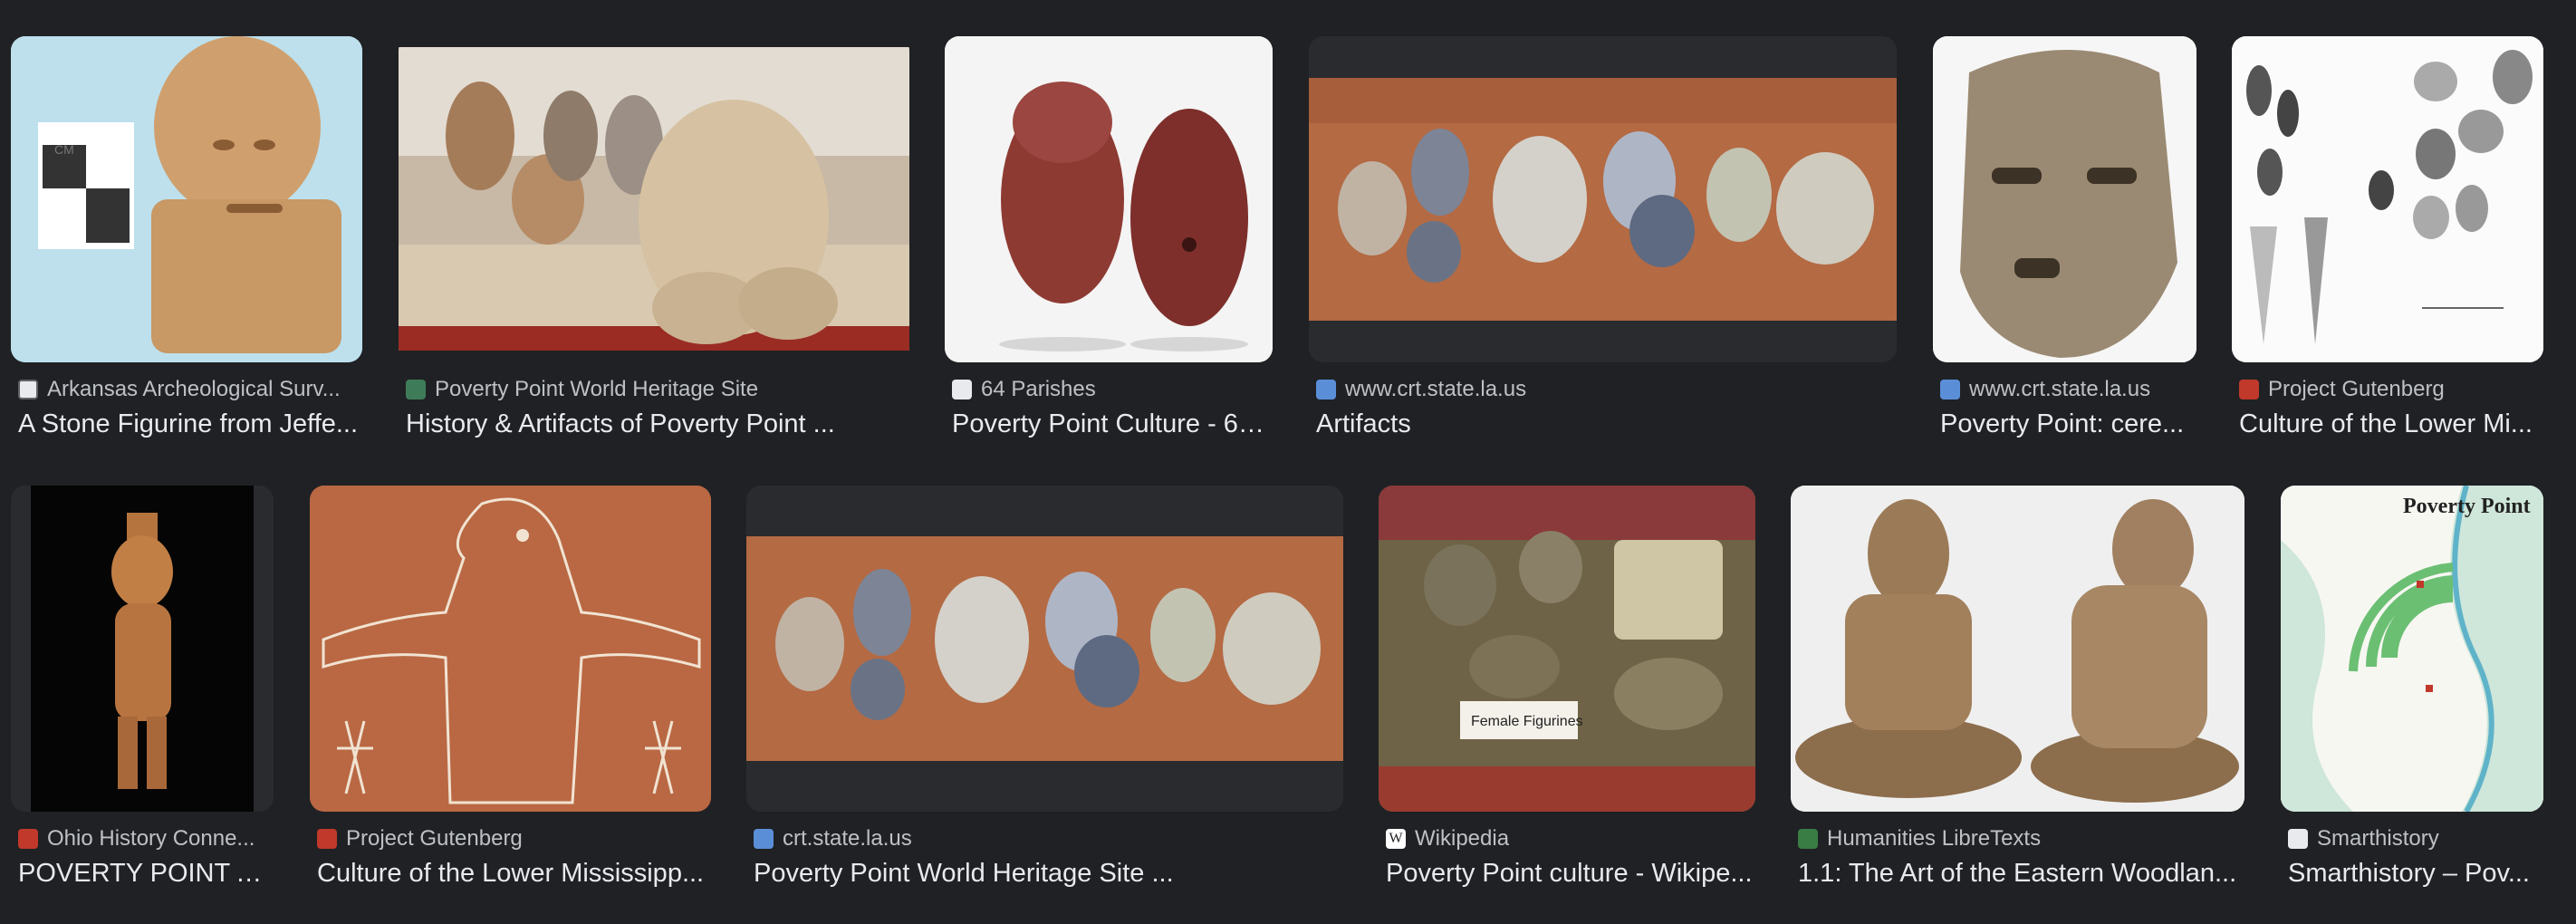  I want to click on result-source: W Wikipedia, so click(1570, 839).